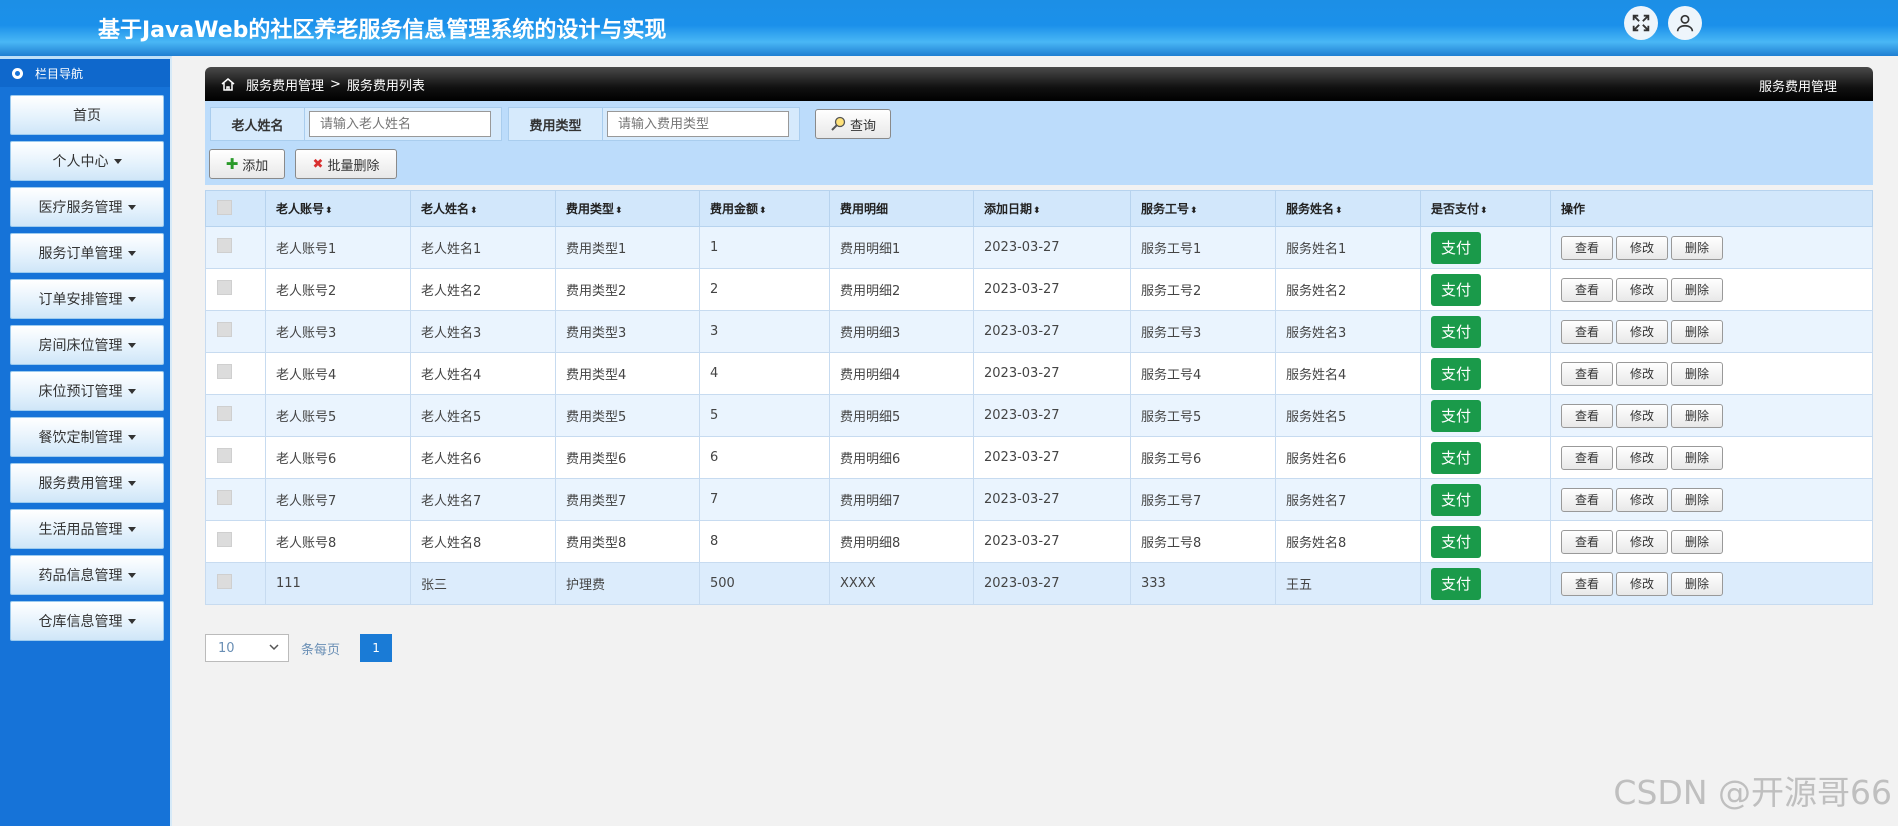 This screenshot has height=826, width=1898. I want to click on sidebar-item-label: 餐饮定制管理, so click(80, 438).